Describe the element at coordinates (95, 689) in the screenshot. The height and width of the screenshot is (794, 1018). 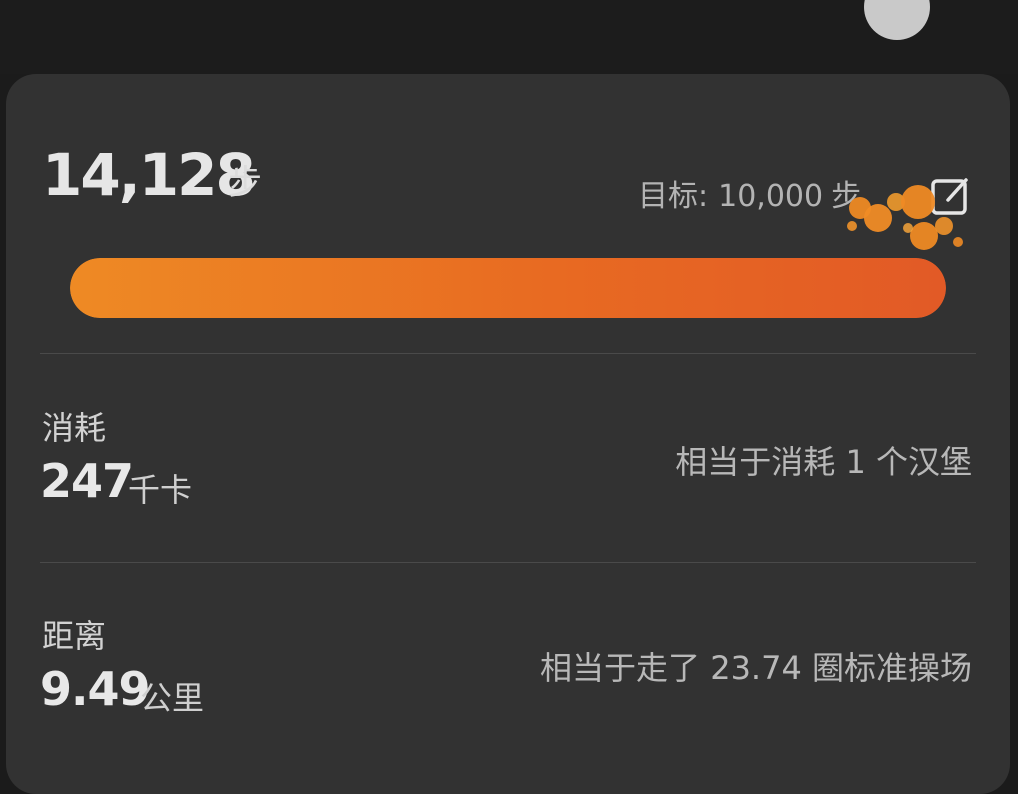
I see `distance-value: 9.49` at that location.